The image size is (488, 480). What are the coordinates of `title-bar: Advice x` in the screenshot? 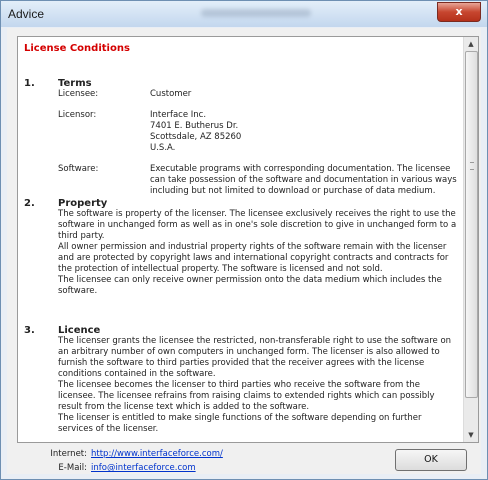 It's located at (244, 14).